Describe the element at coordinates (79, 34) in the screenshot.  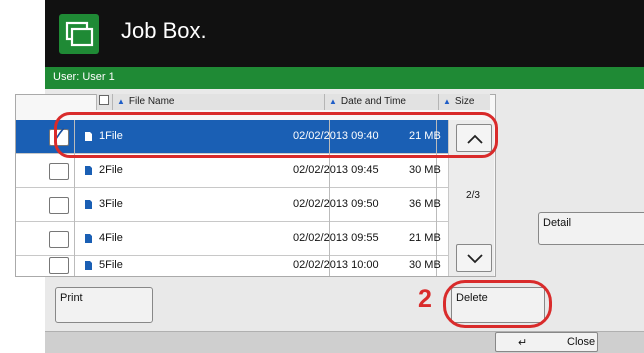
I see `job-box-icon` at that location.